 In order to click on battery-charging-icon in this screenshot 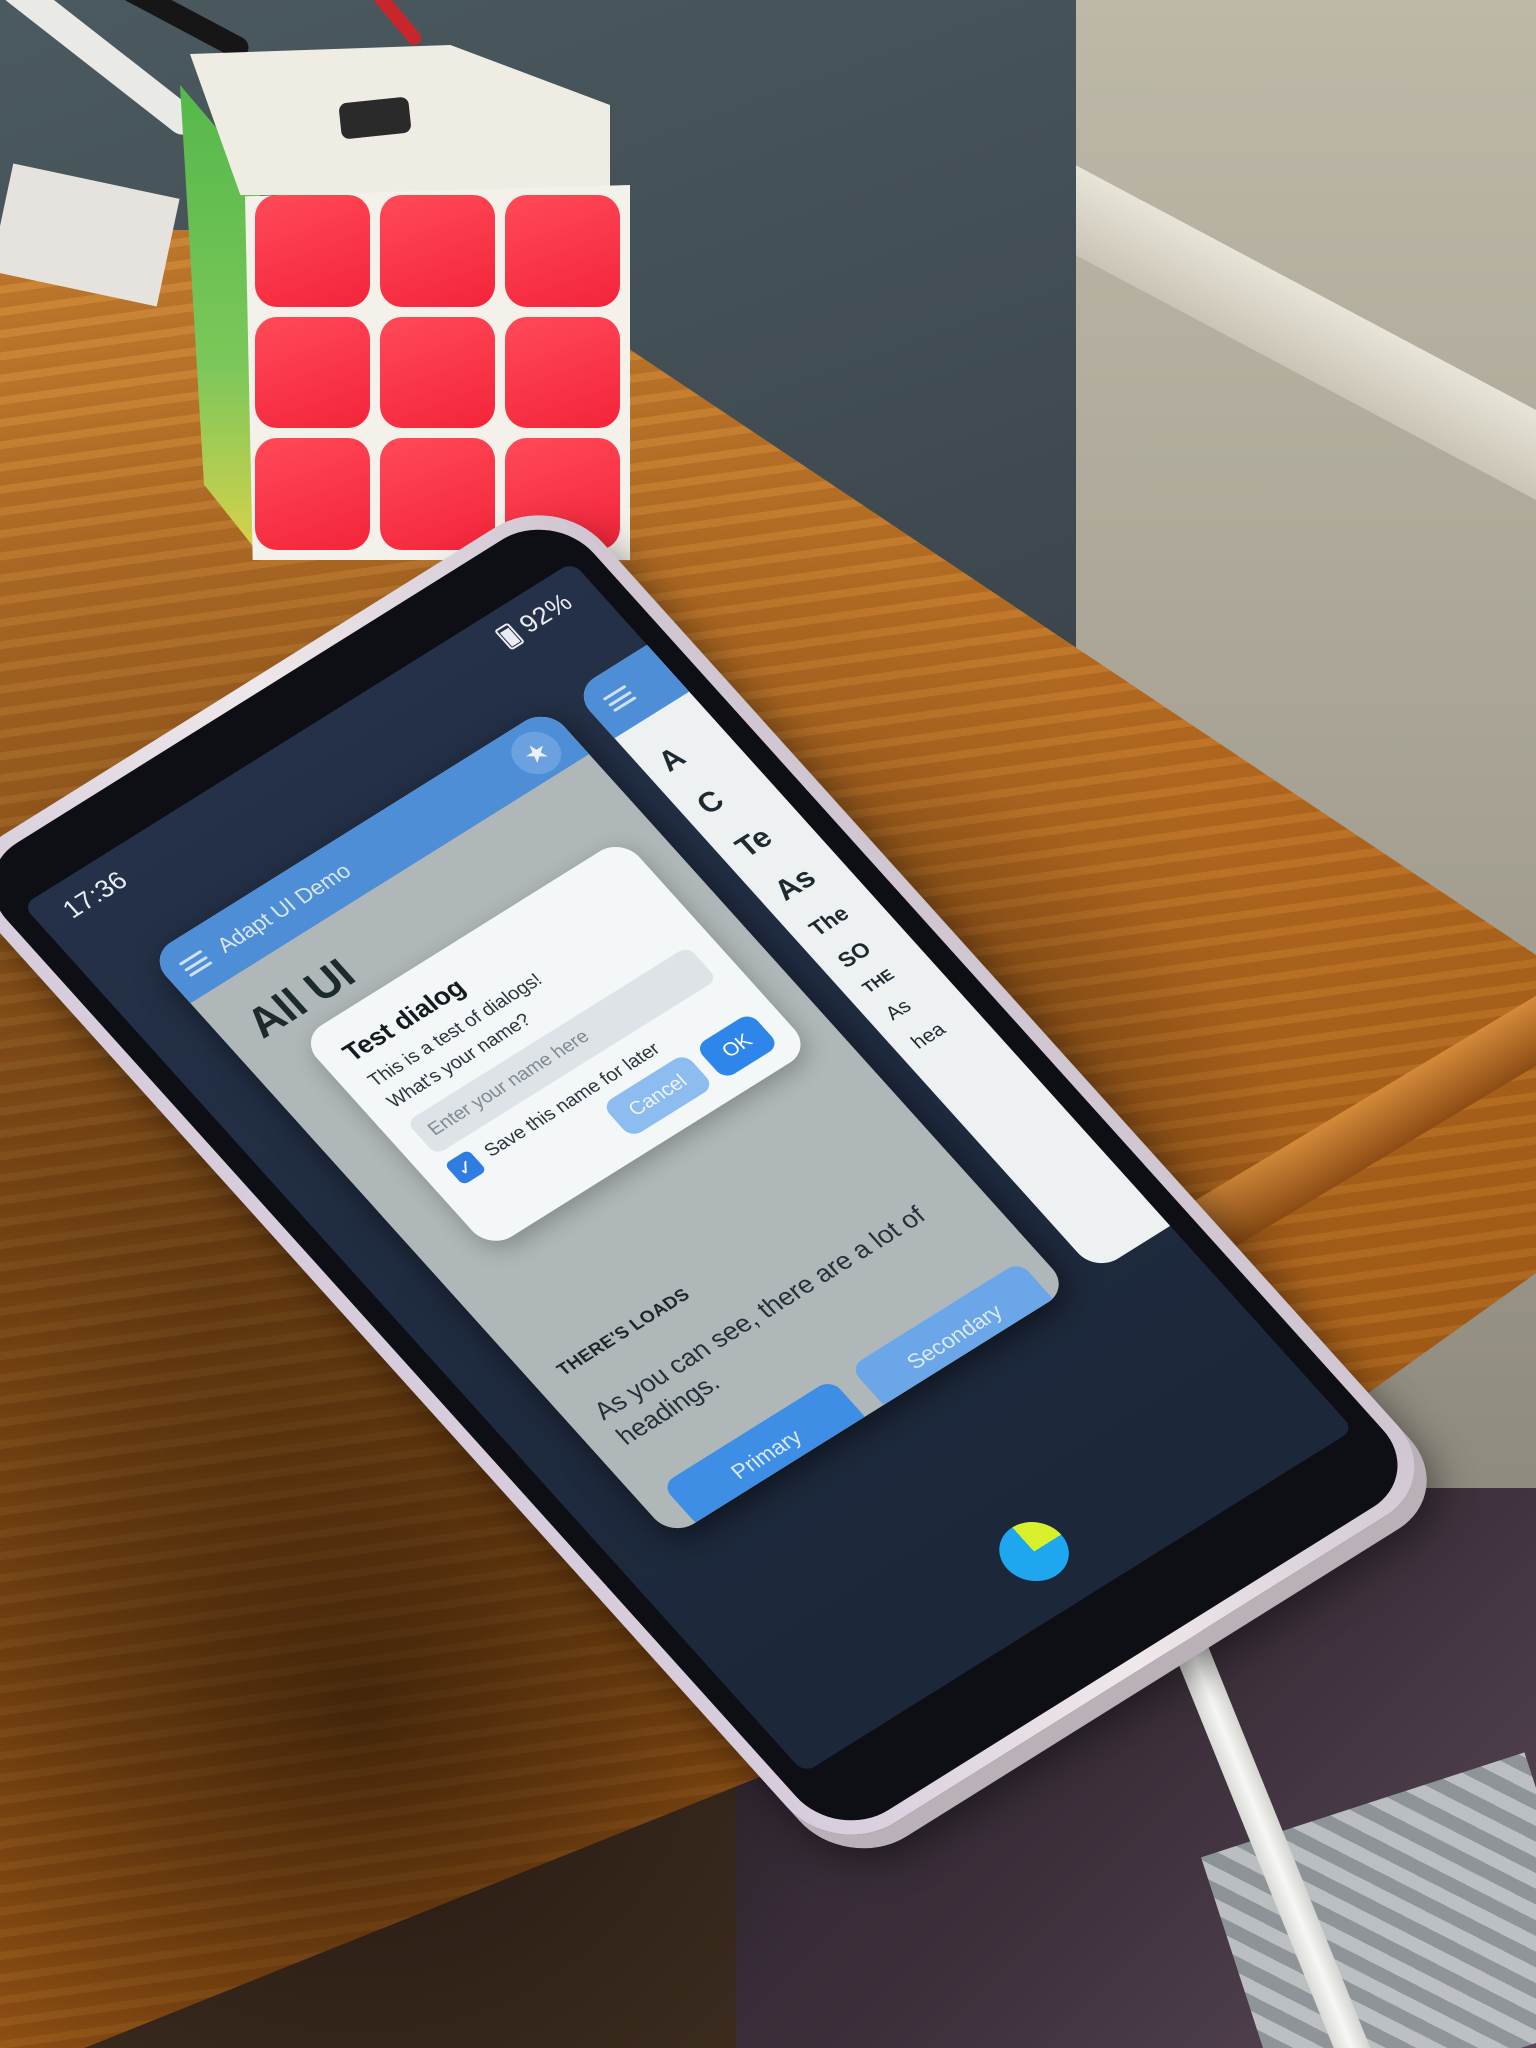, I will do `click(509, 635)`.